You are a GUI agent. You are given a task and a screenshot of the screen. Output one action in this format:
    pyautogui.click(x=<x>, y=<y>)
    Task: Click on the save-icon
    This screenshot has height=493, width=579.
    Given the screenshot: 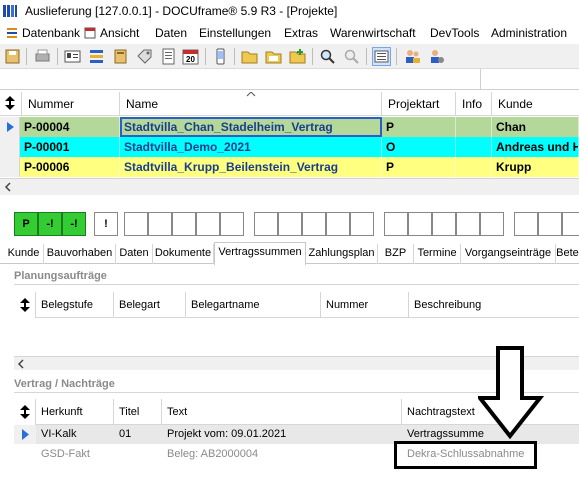 What is the action you would take?
    pyautogui.click(x=12, y=56)
    